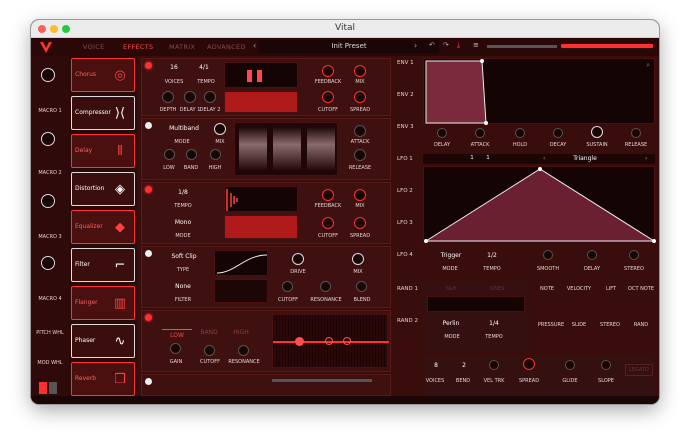 Image resolution: width=690 pixels, height=444 pixels. Describe the element at coordinates (345, 400) in the screenshot. I see `keyboard-strip` at that location.